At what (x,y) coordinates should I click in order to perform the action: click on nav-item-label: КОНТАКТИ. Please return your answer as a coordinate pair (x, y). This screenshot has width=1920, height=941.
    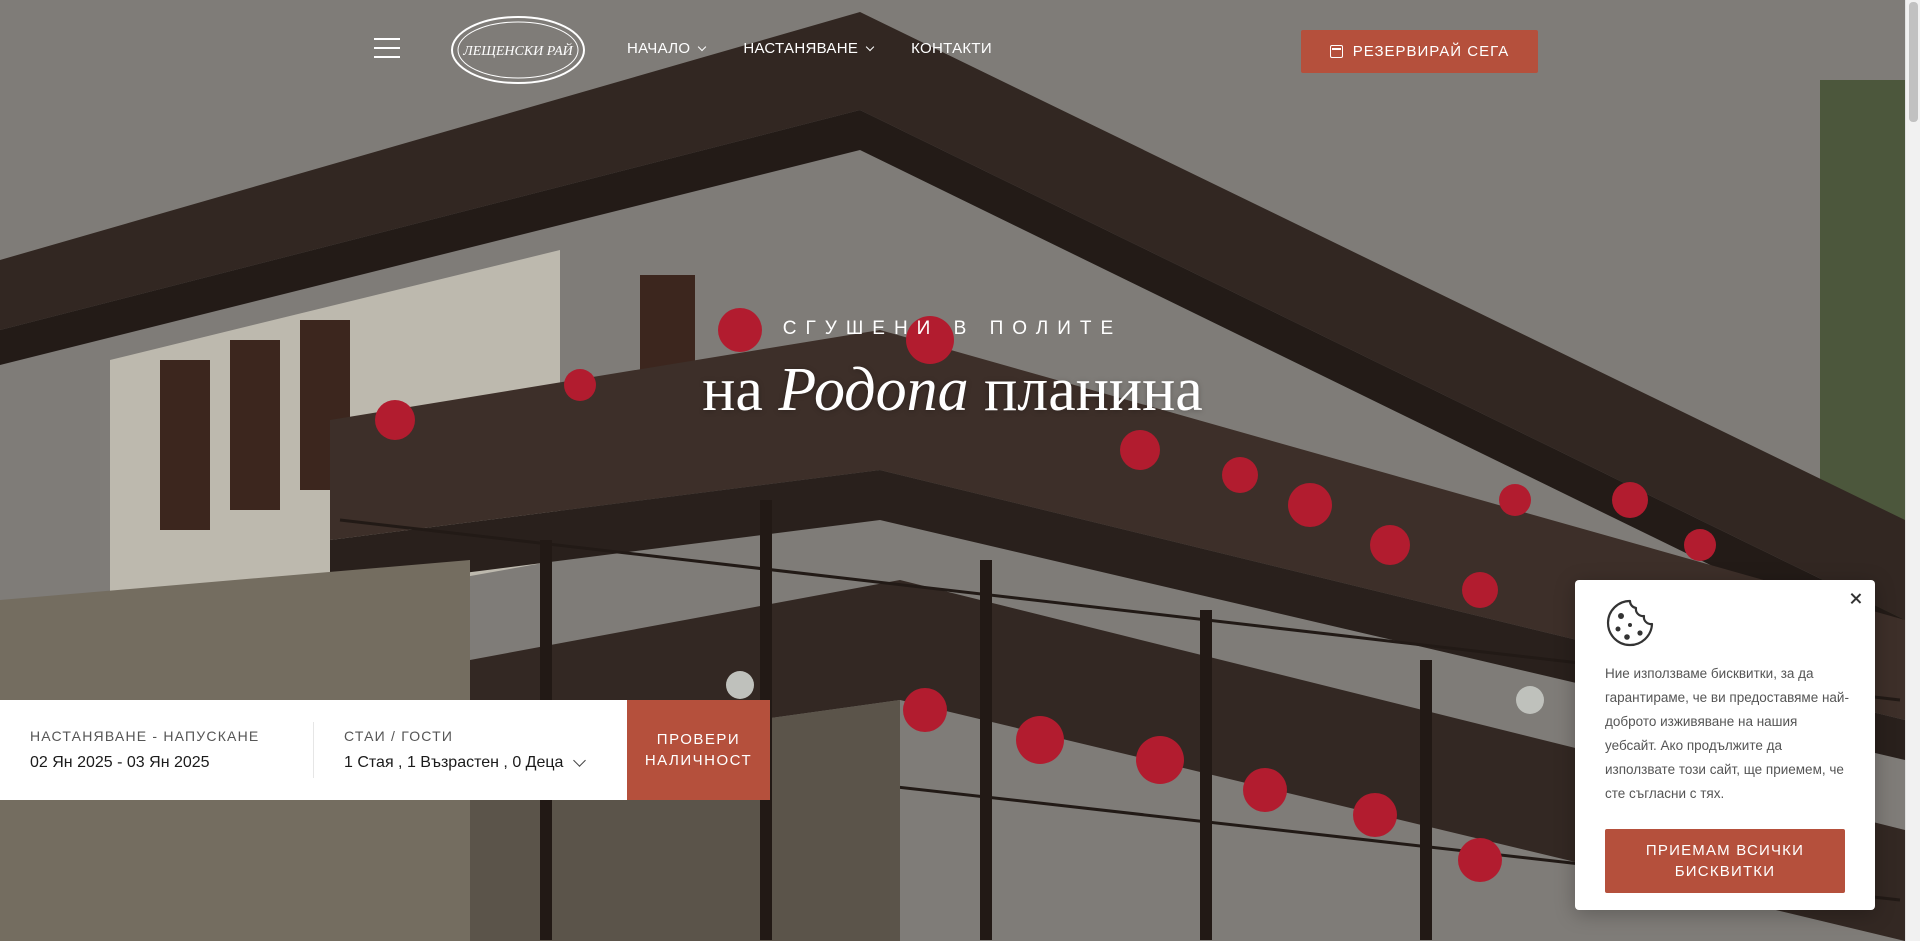
    Looking at the image, I should click on (951, 48).